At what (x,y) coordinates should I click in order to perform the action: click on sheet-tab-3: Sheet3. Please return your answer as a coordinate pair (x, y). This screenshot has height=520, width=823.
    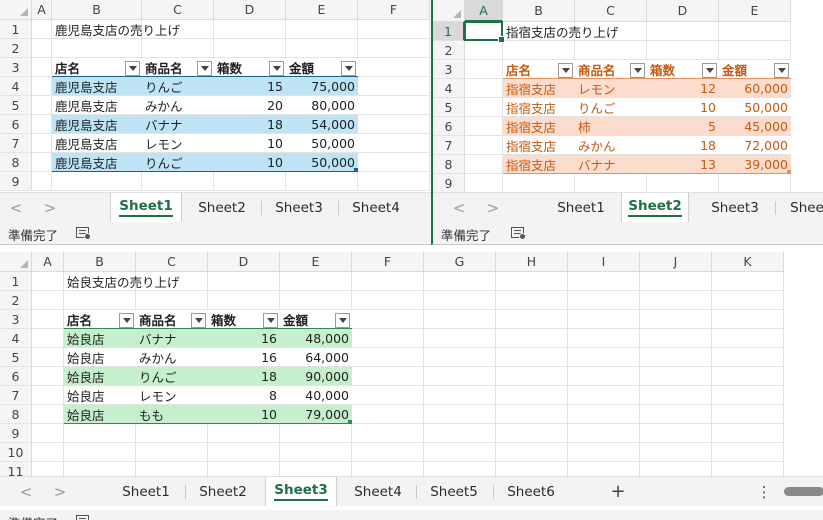
    Looking at the image, I should click on (299, 207).